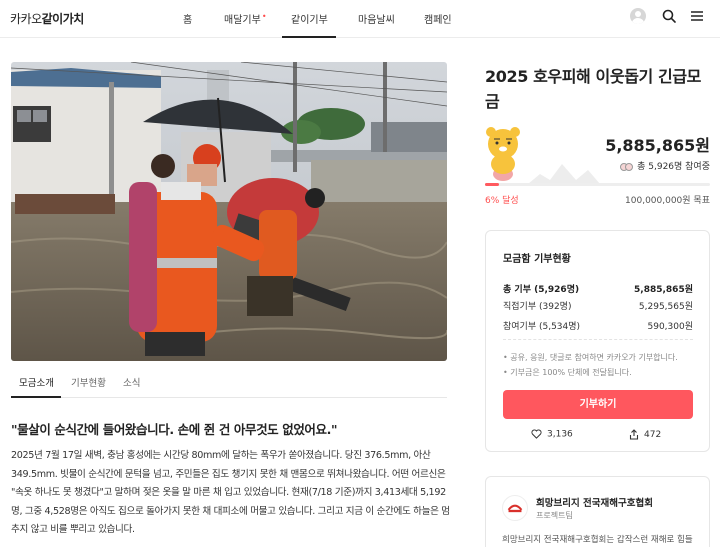 This screenshot has width=720, height=547. What do you see at coordinates (673, 167) in the screenshot?
I see `participants-label: 총 5,926명 참여중` at bounding box center [673, 167].